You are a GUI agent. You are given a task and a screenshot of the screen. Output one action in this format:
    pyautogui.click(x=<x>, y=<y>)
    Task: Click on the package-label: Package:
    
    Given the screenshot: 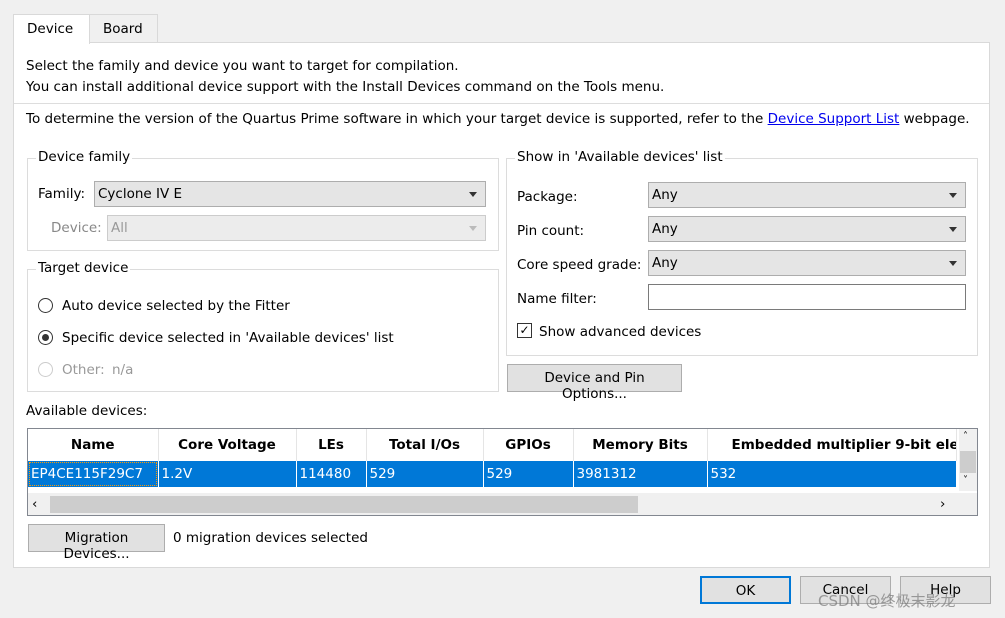 What is the action you would take?
    pyautogui.click(x=547, y=197)
    